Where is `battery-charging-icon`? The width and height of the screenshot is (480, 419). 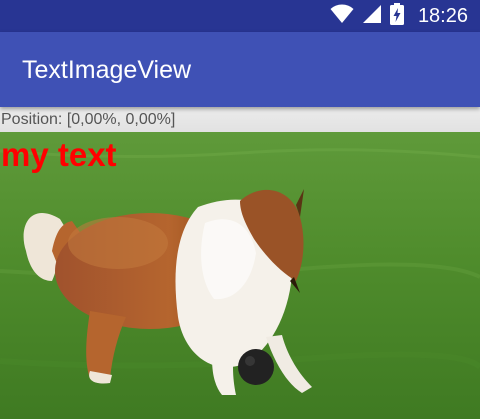
battery-charging-icon is located at coordinates (396, 16).